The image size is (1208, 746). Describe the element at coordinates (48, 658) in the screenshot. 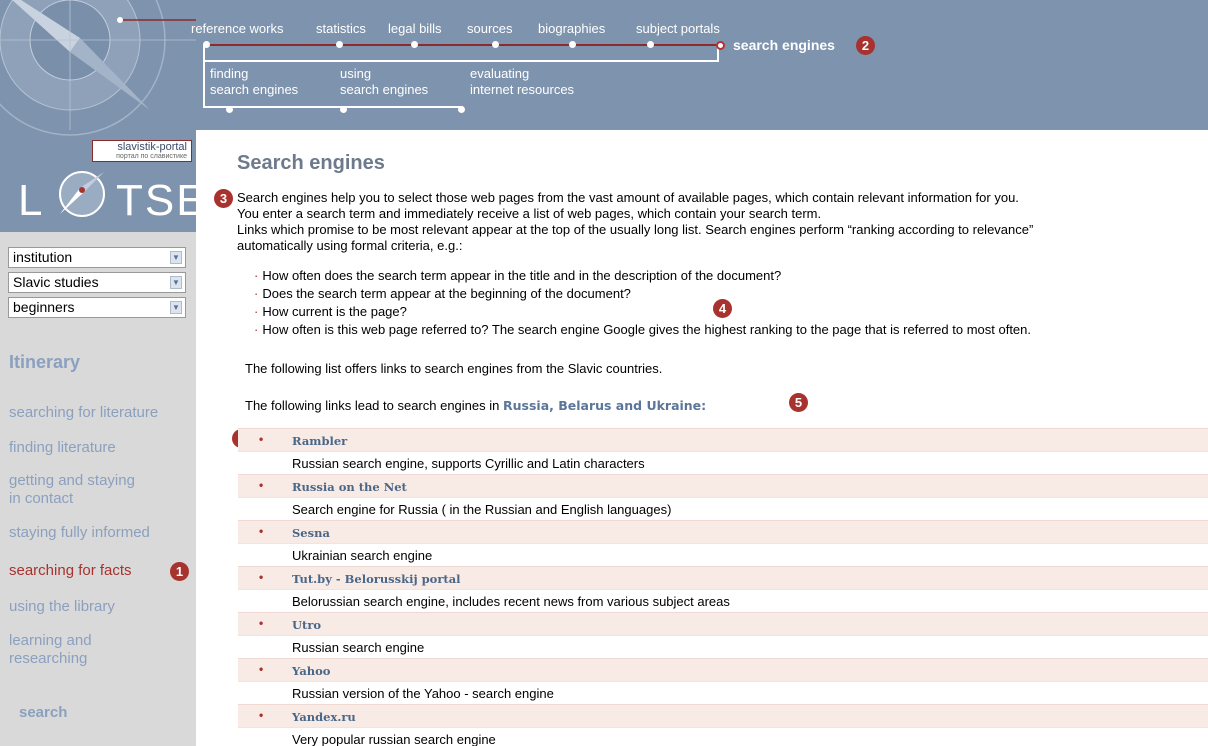

I see `sidebar-item-label: researching` at that location.